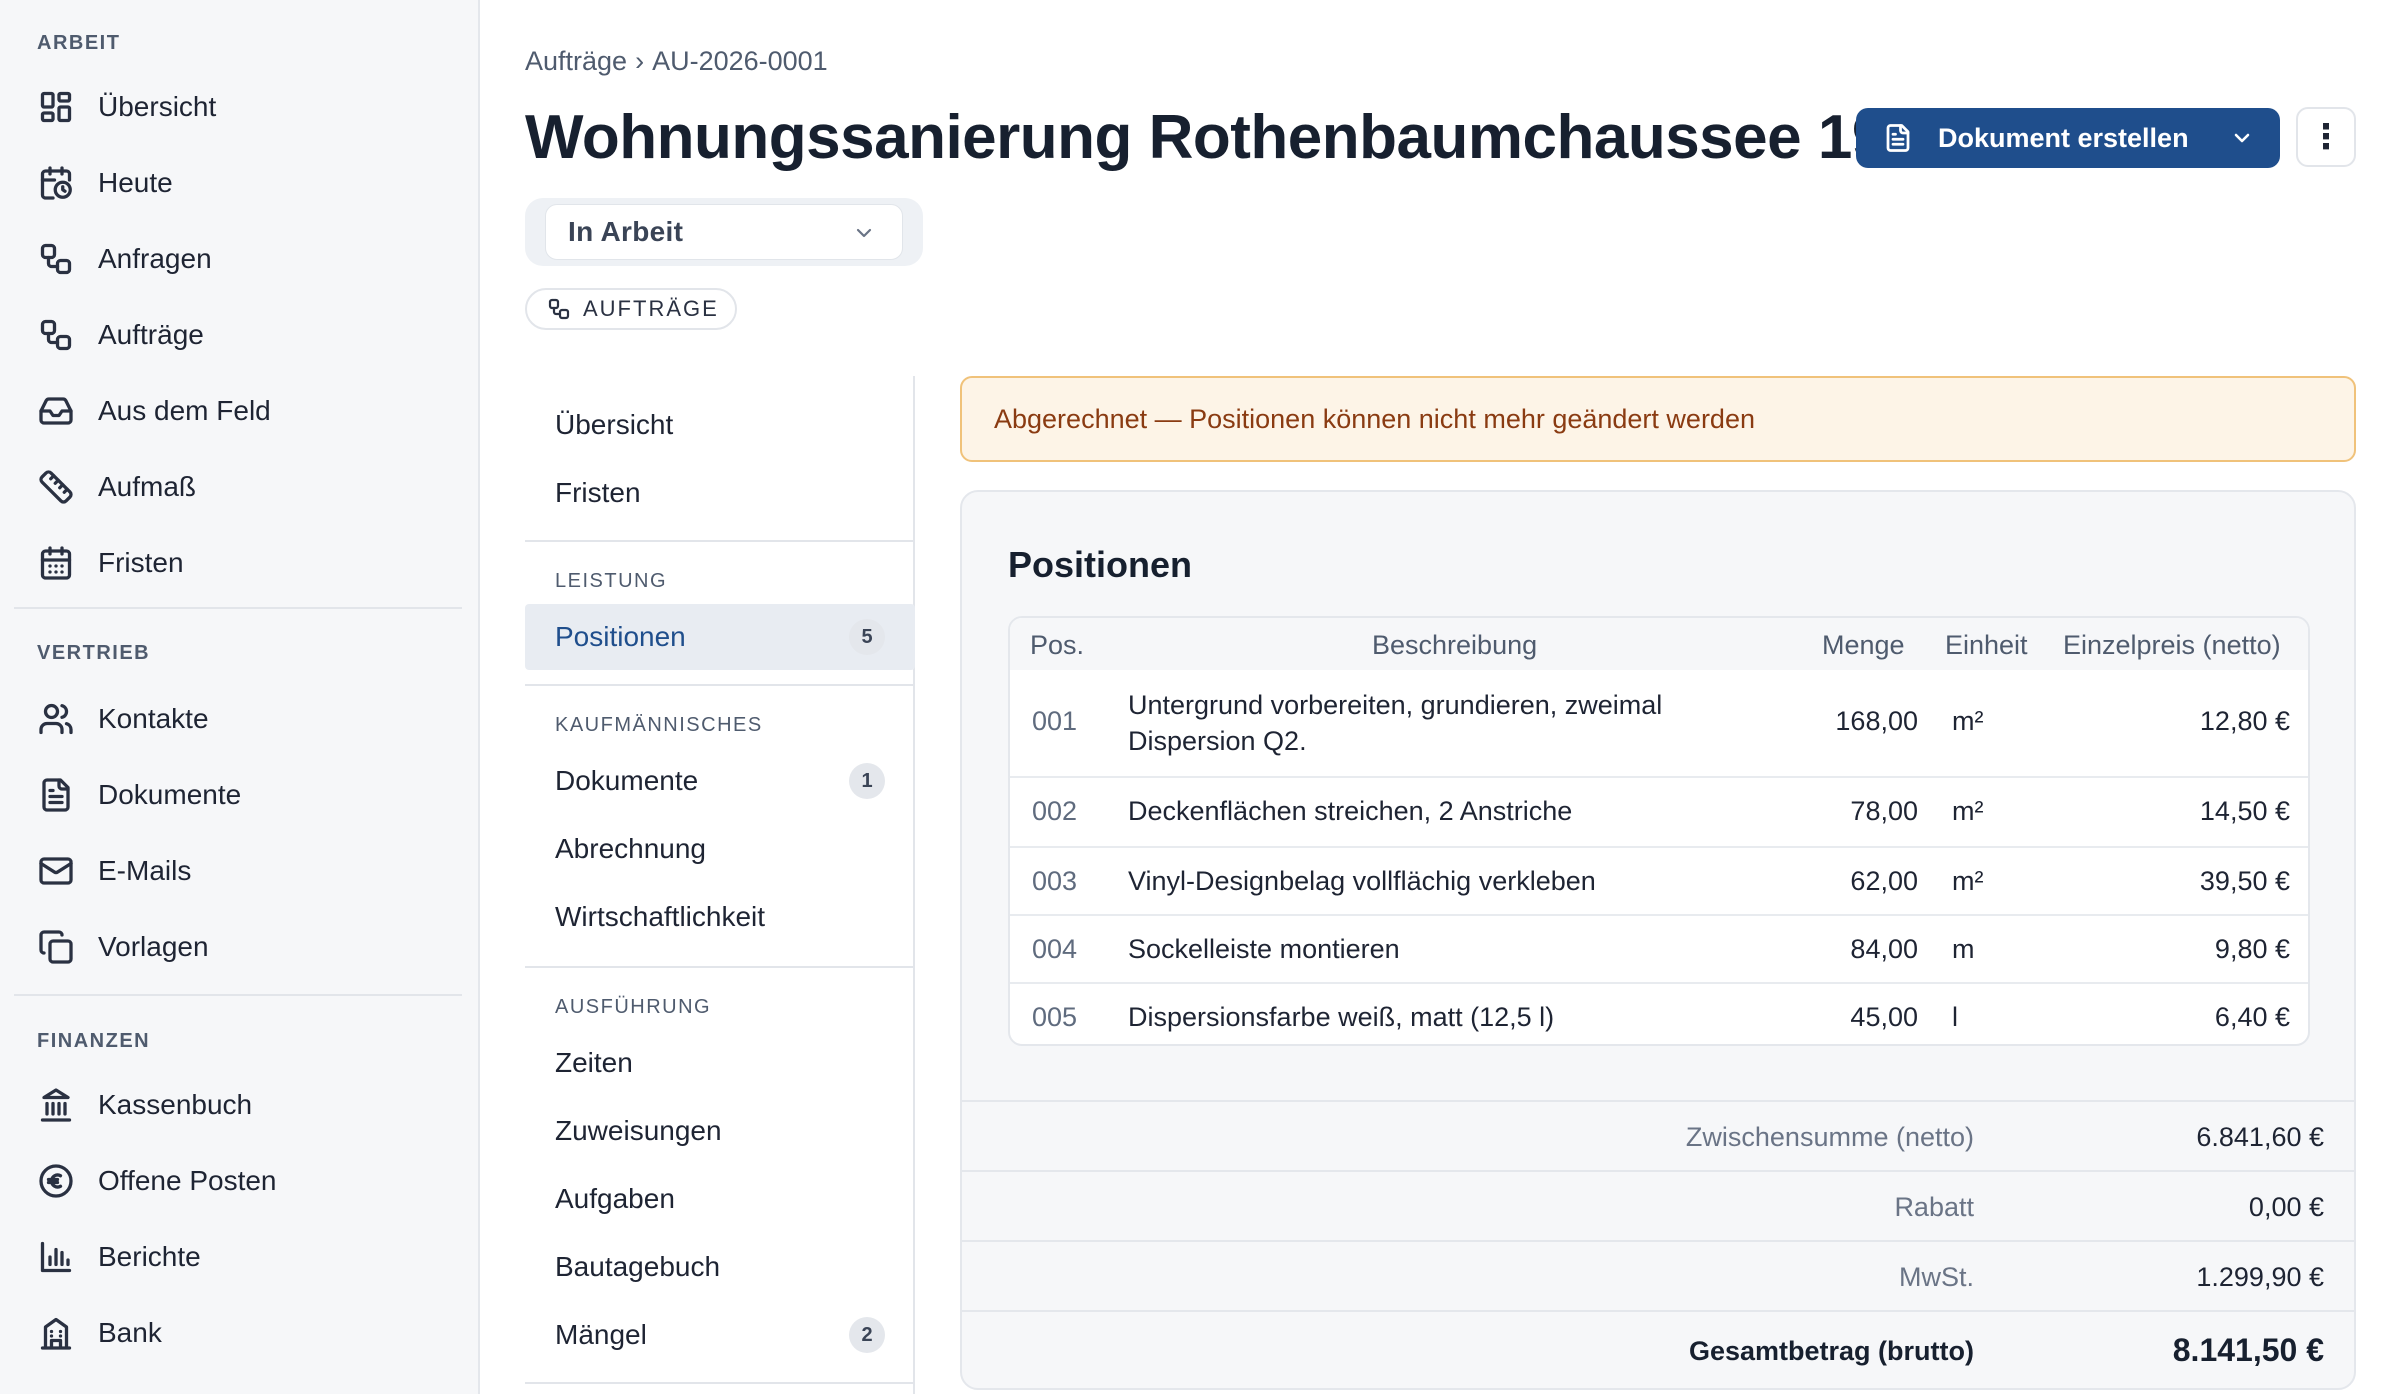 The image size is (2400, 1394). I want to click on cell-menge: 168,00, so click(1876, 721).